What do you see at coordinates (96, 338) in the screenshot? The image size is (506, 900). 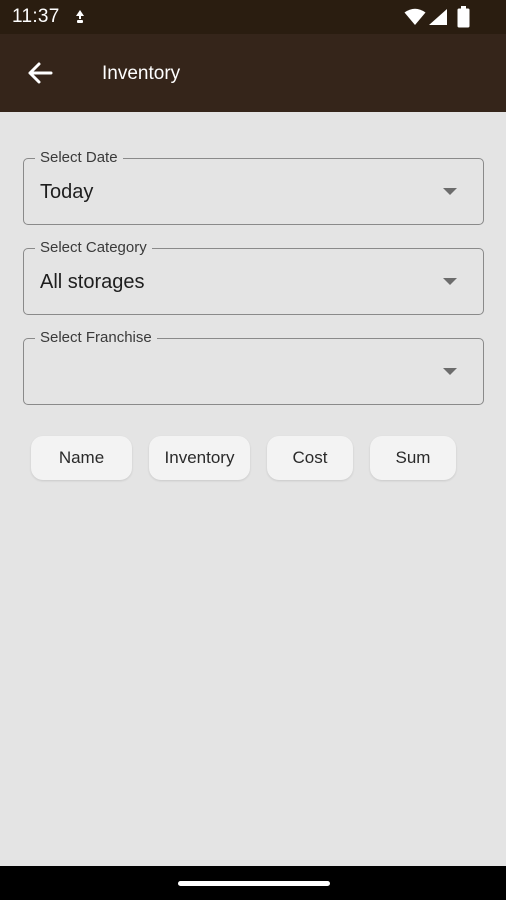 I see `select-franchise-label: Select Franchise` at bounding box center [96, 338].